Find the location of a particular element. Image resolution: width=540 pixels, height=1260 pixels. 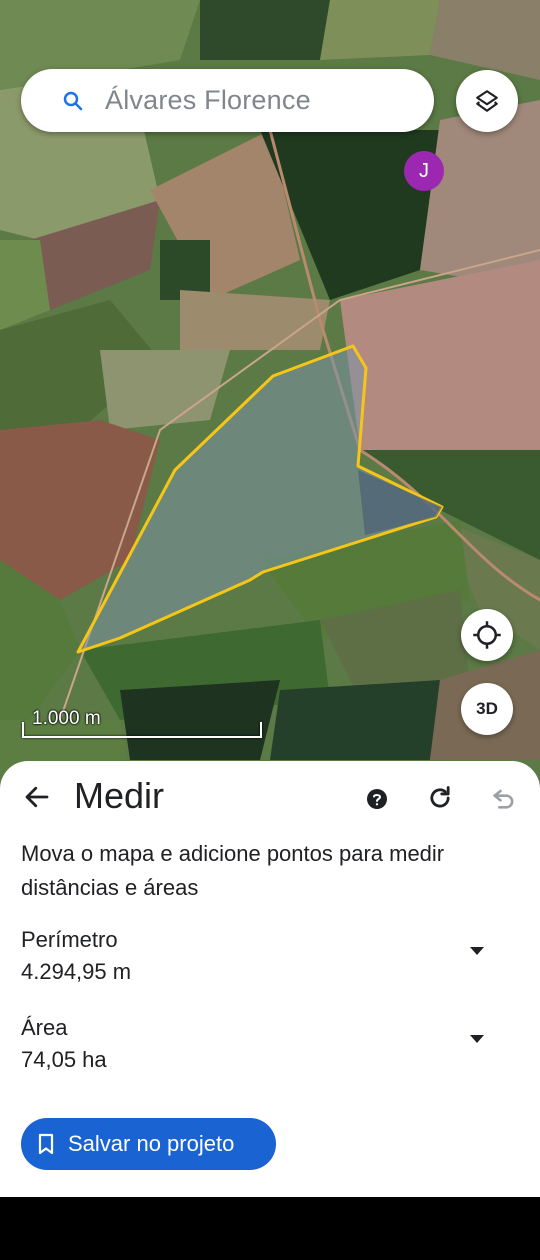

search-icon is located at coordinates (73, 101).